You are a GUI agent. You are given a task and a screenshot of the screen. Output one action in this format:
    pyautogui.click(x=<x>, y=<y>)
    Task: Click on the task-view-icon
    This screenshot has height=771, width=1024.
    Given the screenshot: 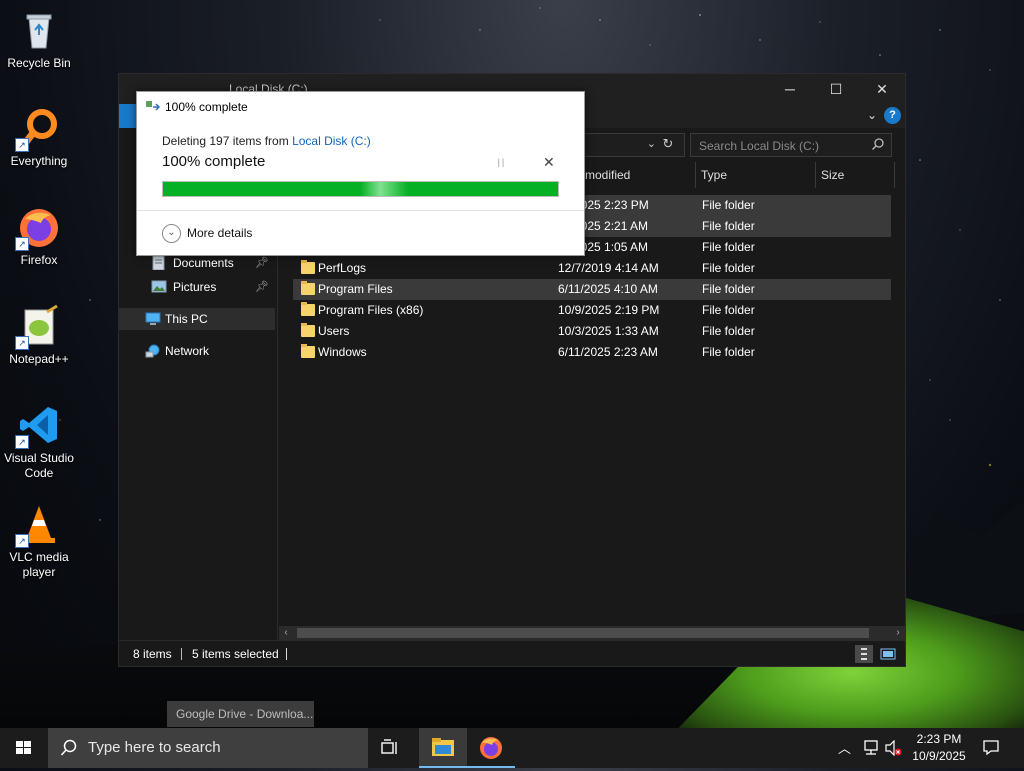 What is the action you would take?
    pyautogui.click(x=389, y=748)
    